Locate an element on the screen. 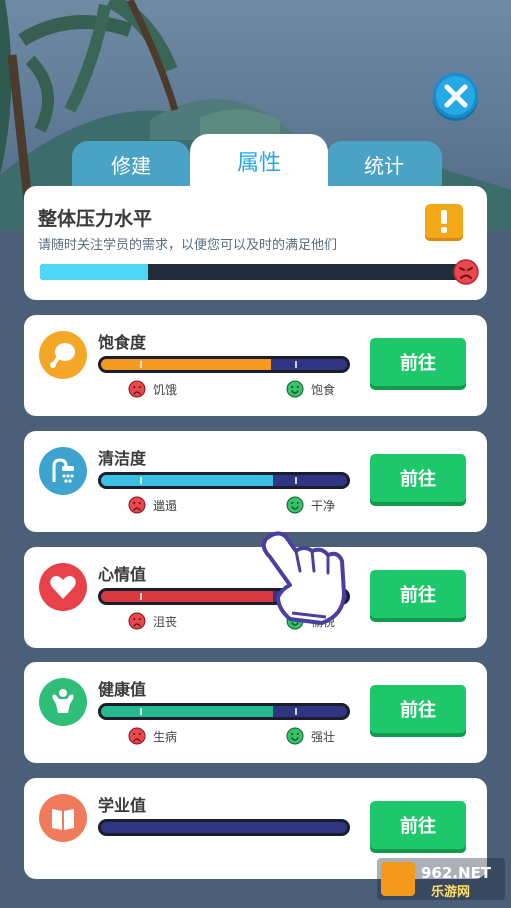  shower-icon is located at coordinates (63, 471).